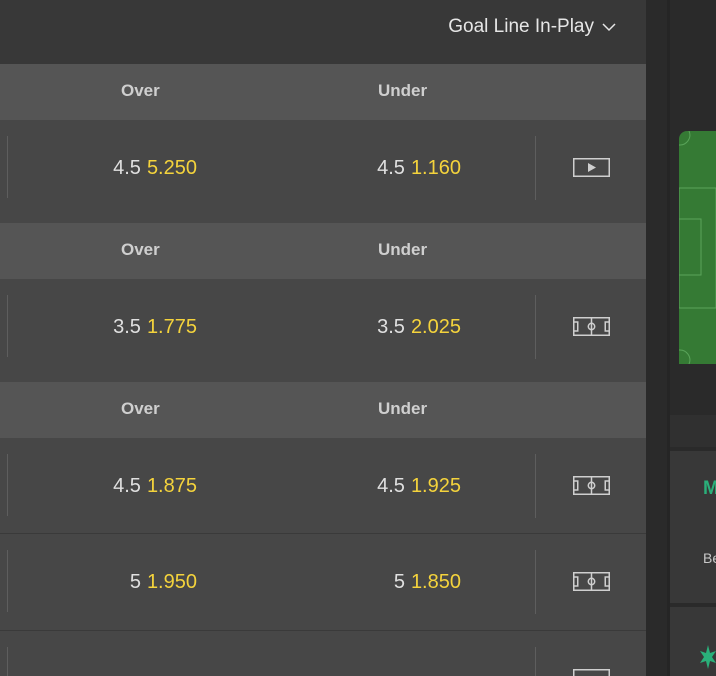 The width and height of the screenshot is (716, 676). Describe the element at coordinates (435, 168) in the screenshot. I see `under-price: 1.160` at that location.